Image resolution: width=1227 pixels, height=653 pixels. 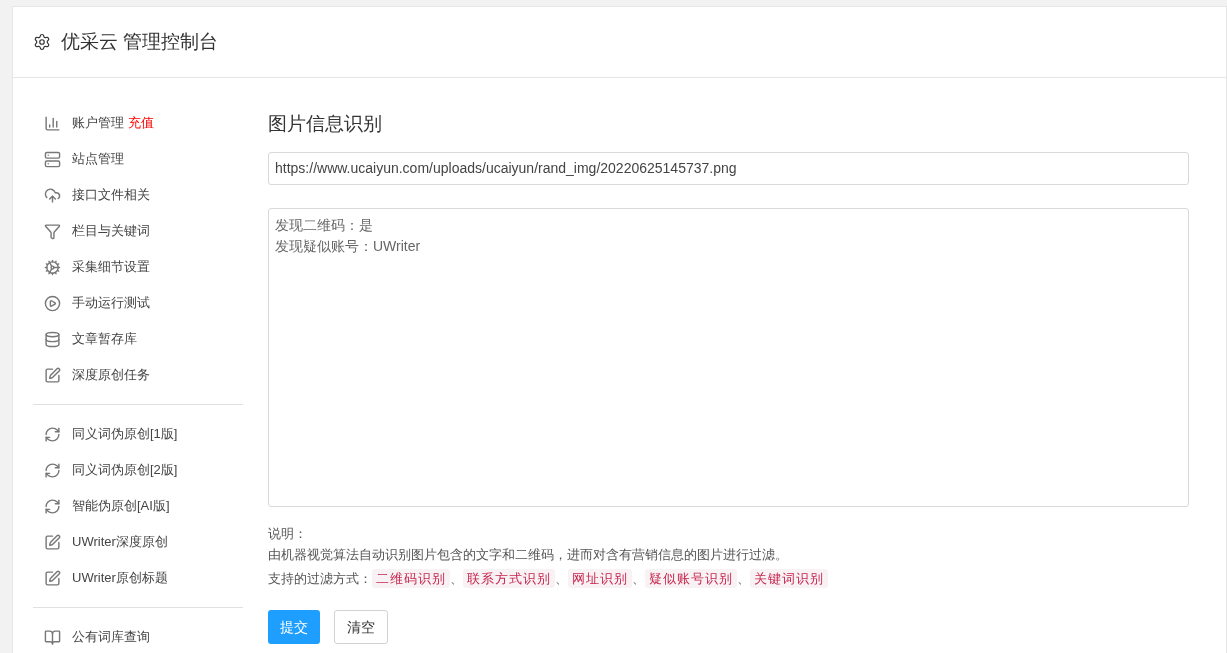 I want to click on filters-label: 支持的过滤方式：, so click(x=320, y=578).